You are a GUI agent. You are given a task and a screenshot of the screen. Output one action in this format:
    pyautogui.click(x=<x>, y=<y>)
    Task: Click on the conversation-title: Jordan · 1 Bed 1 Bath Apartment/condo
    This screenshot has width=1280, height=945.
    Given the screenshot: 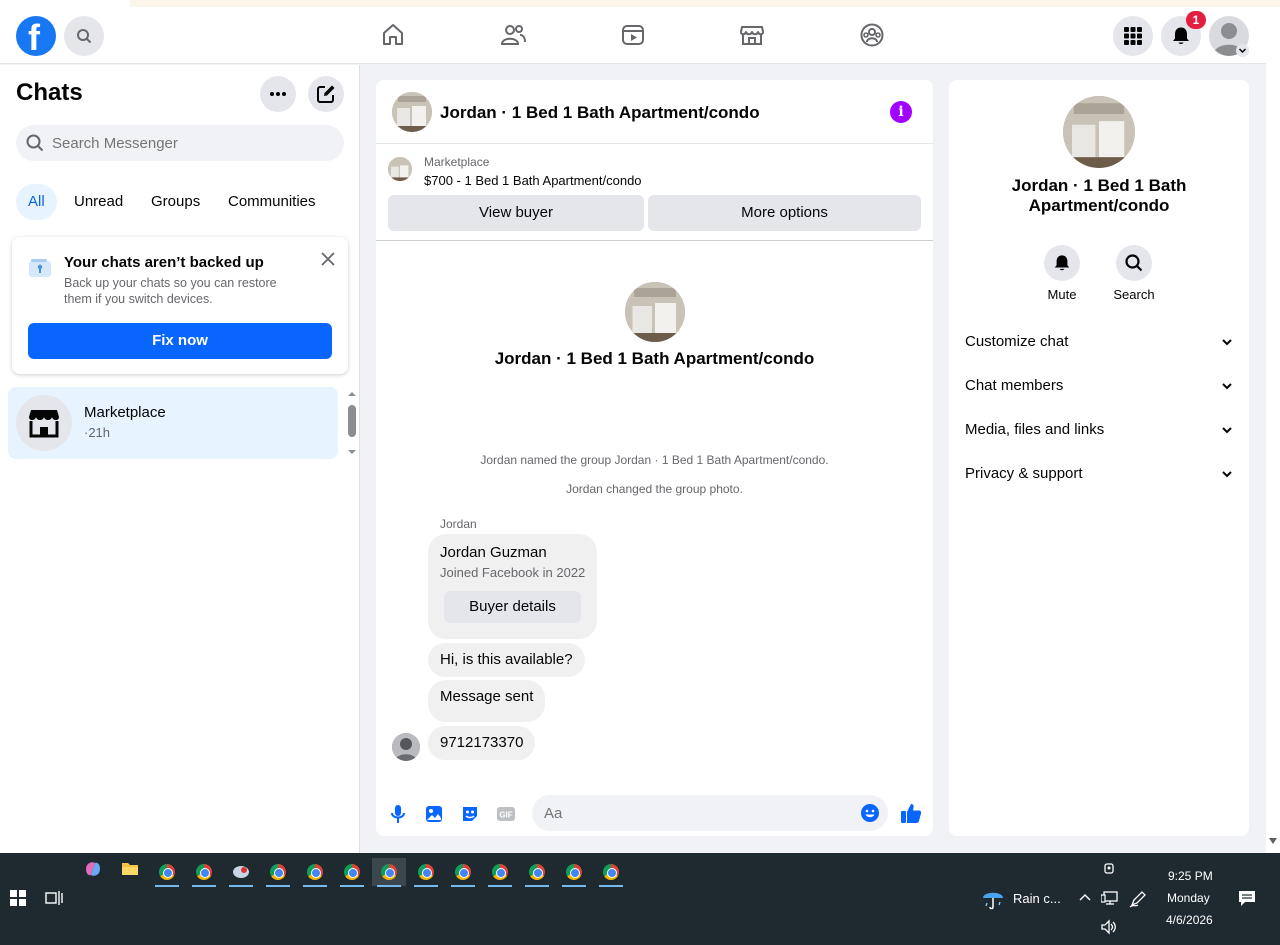 What is the action you would take?
    pyautogui.click(x=600, y=113)
    